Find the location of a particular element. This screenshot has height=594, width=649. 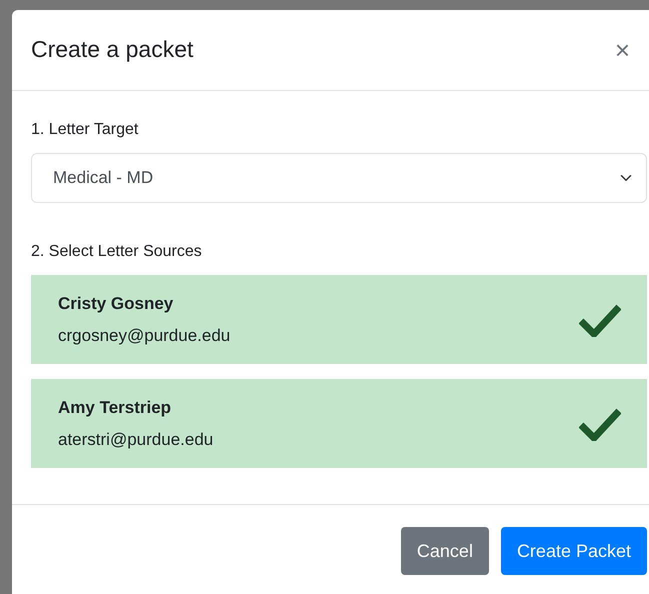

cancel-button: Cancel is located at coordinates (444, 551).